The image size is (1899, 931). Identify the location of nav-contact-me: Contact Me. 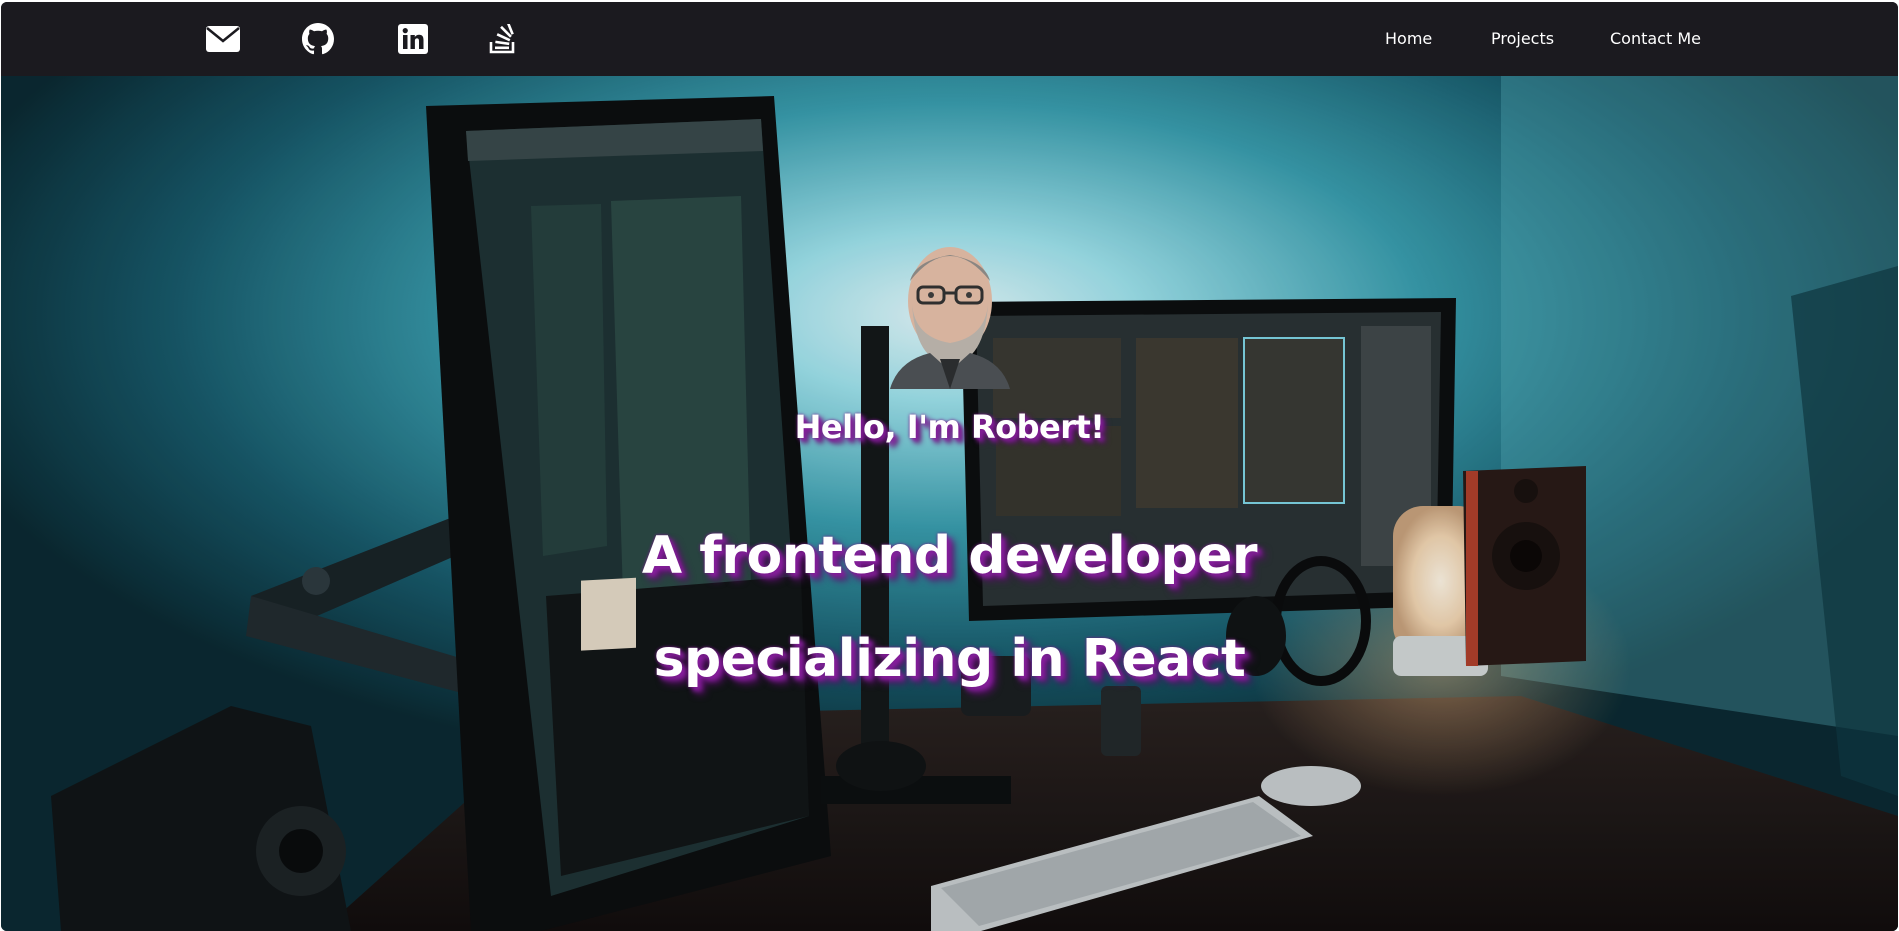
(1655, 39).